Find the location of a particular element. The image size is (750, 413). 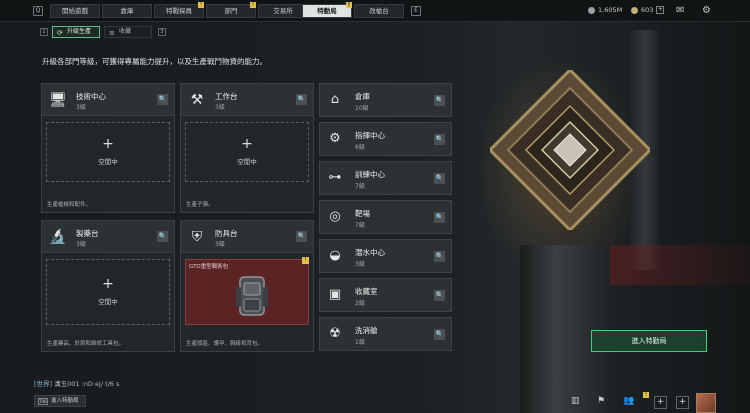

list-item-name: 洗消艙 is located at coordinates (366, 330).